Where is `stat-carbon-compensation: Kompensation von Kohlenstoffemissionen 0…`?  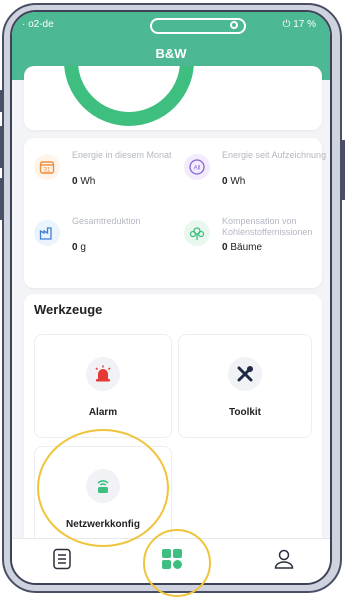
stat-carbon-compensation: Kompensation von Kohlenstoffemissionen 0… is located at coordinates (251, 236).